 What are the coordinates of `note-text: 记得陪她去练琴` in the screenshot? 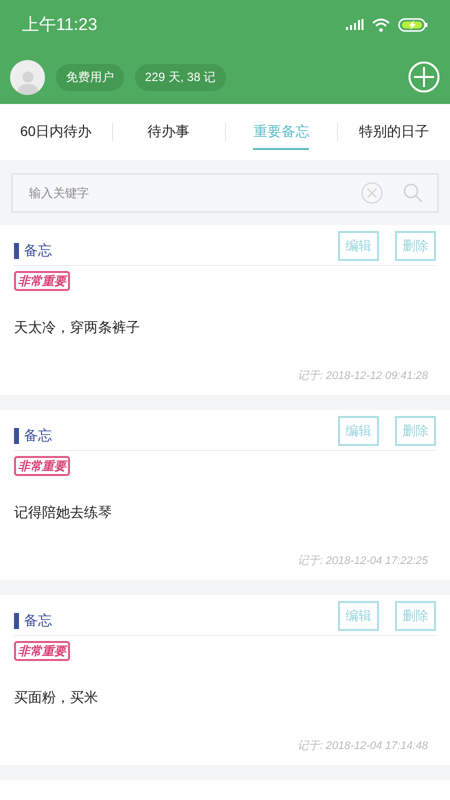 It's located at (63, 512).